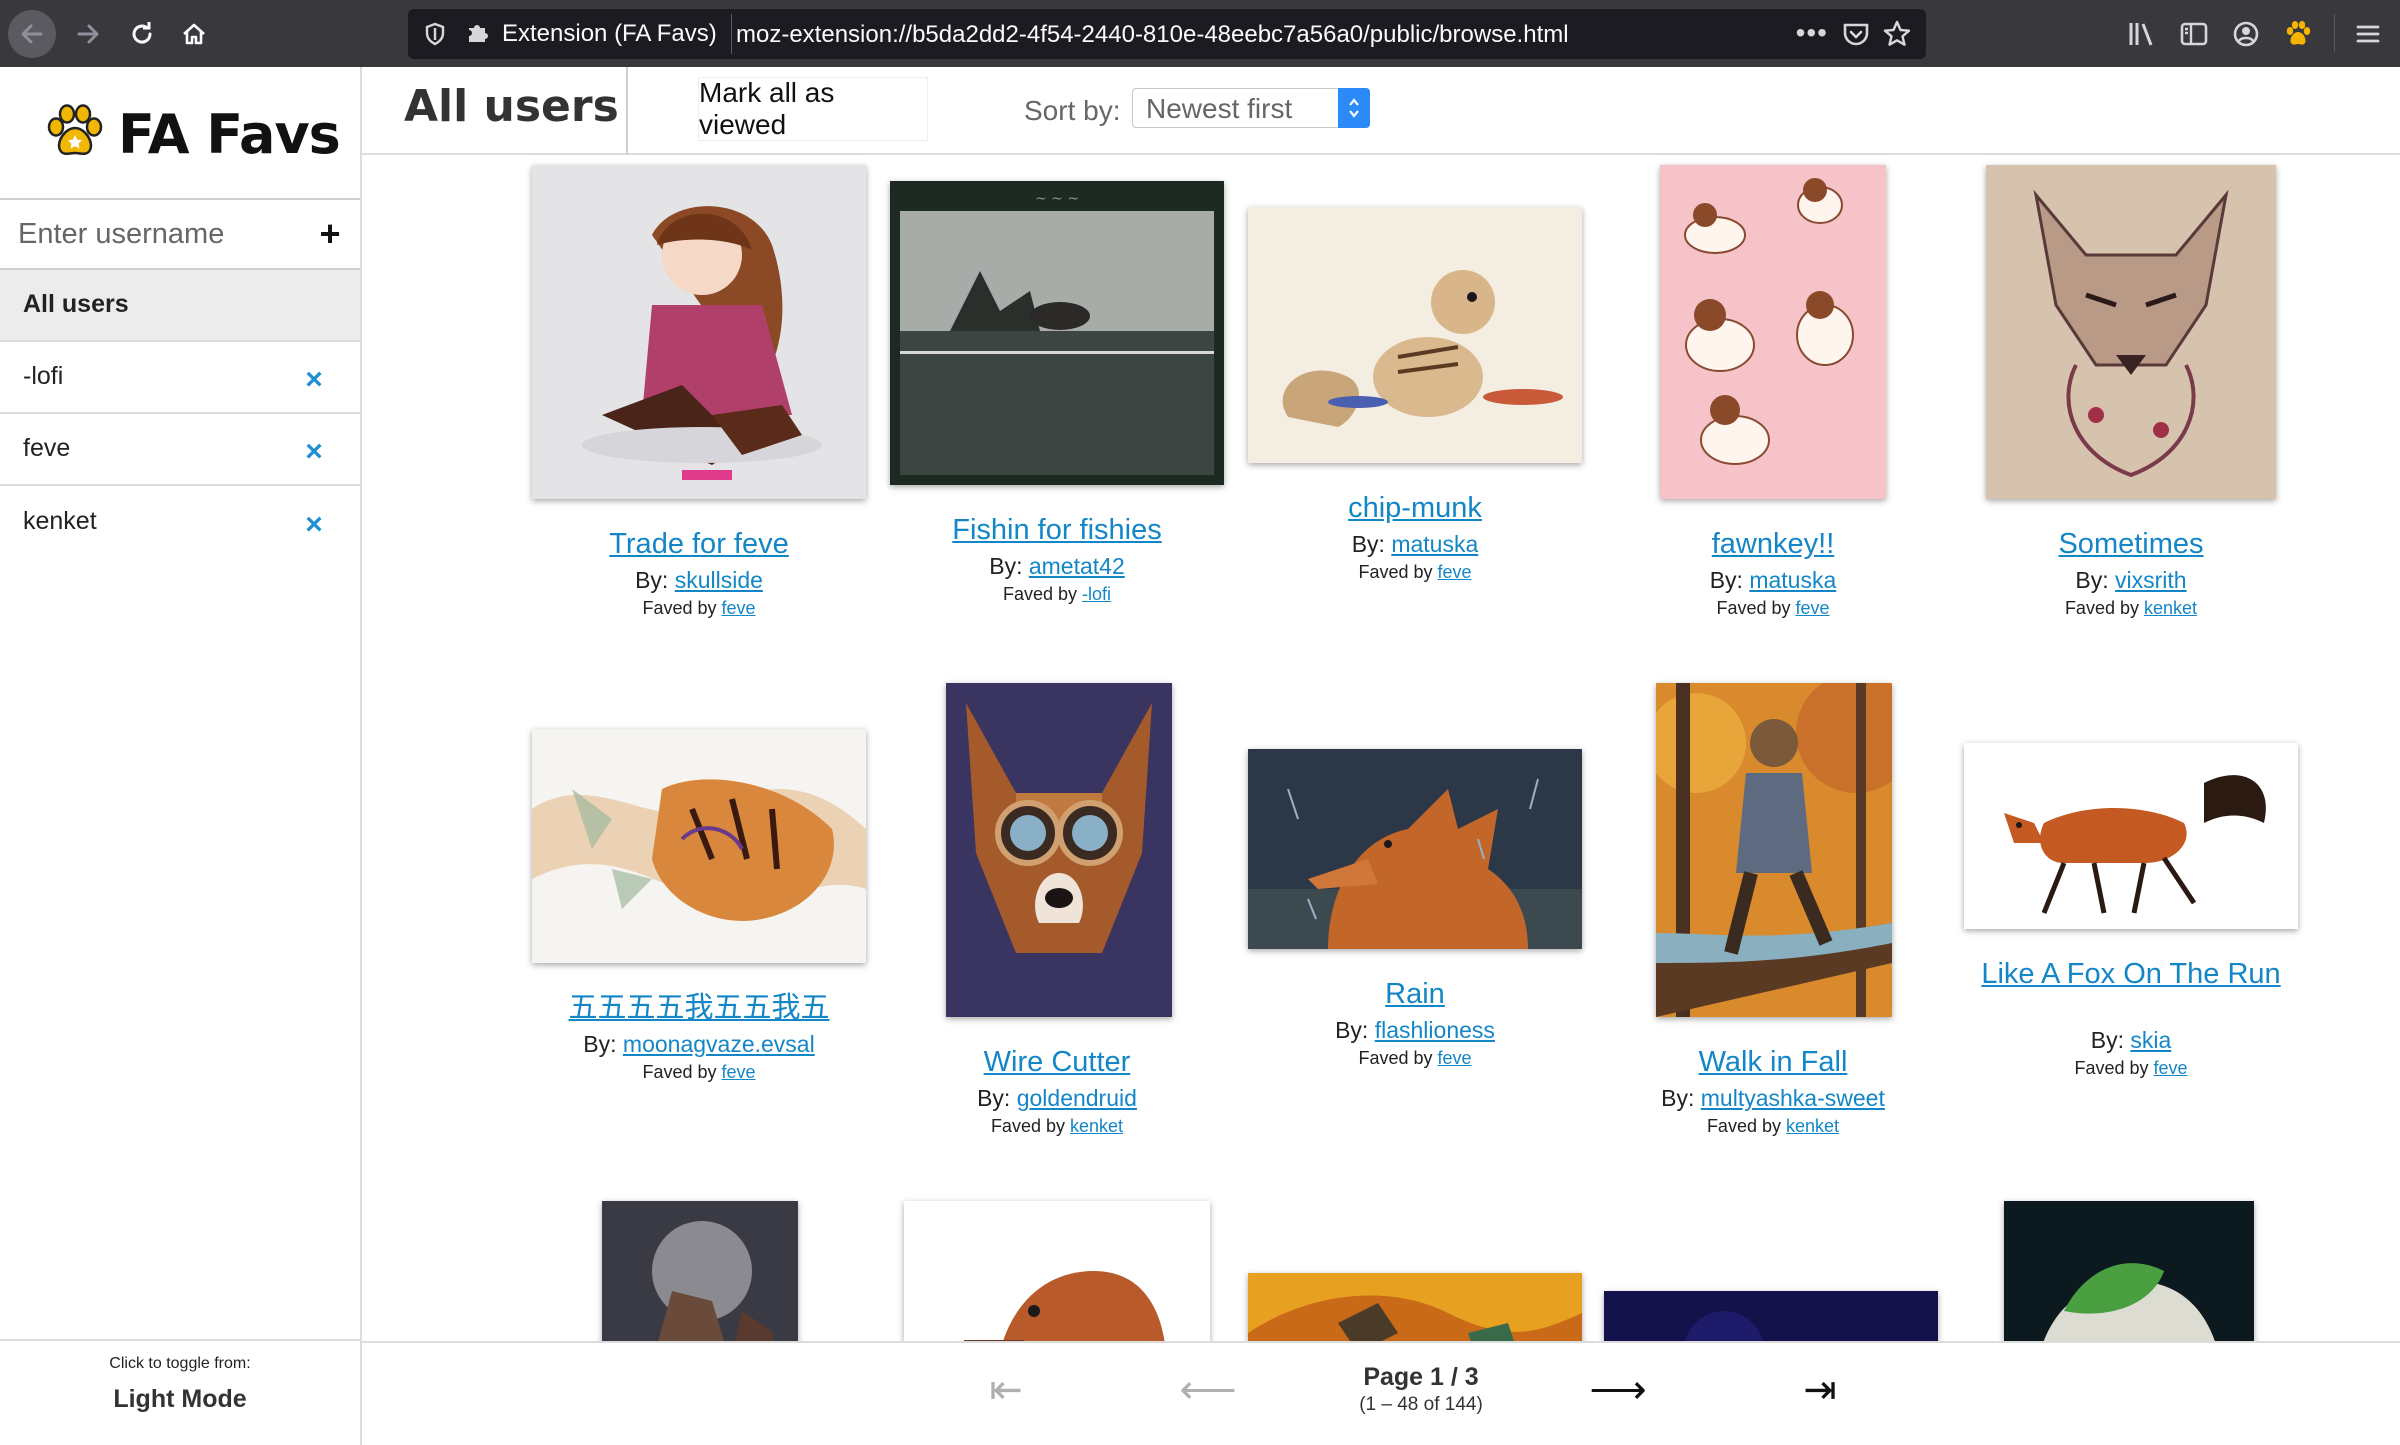  What do you see at coordinates (1208, 1390) in the screenshot?
I see `previous-page-icon: ⟵` at bounding box center [1208, 1390].